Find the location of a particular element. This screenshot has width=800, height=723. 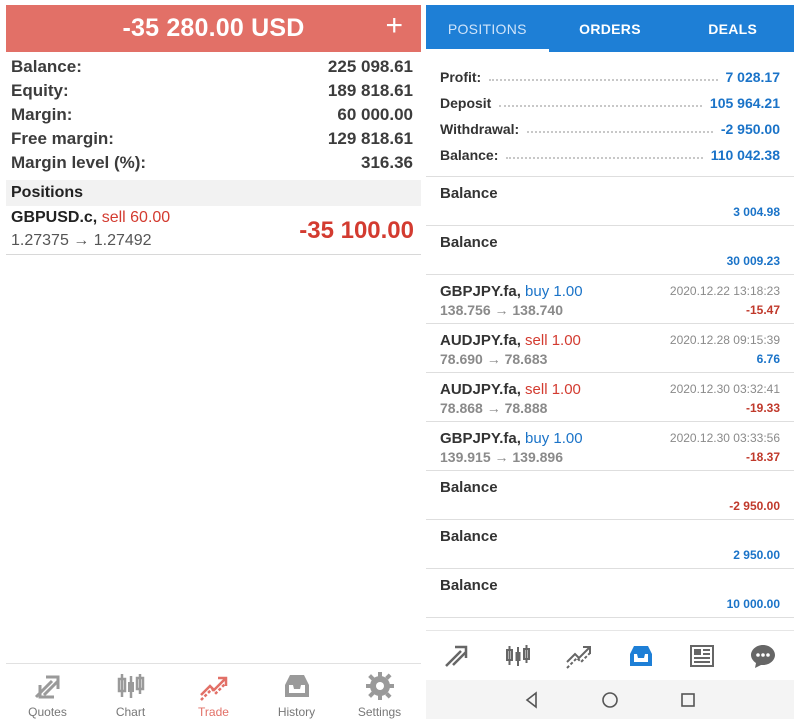

nav-trade: Trade is located at coordinates (213, 691).